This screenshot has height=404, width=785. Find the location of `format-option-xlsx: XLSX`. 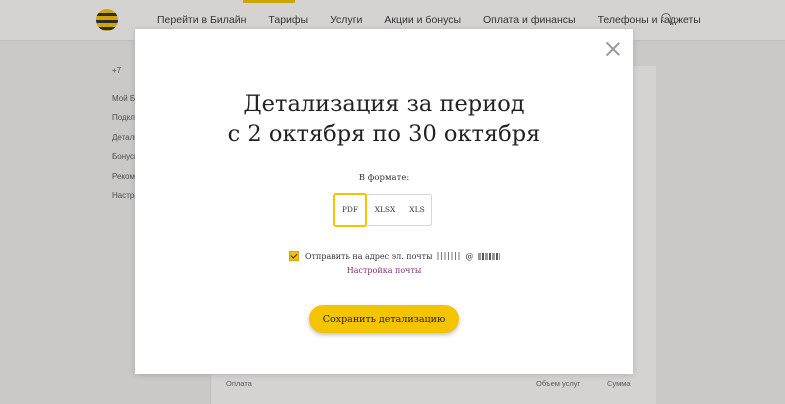

format-option-xlsx: XLSX is located at coordinates (385, 210).